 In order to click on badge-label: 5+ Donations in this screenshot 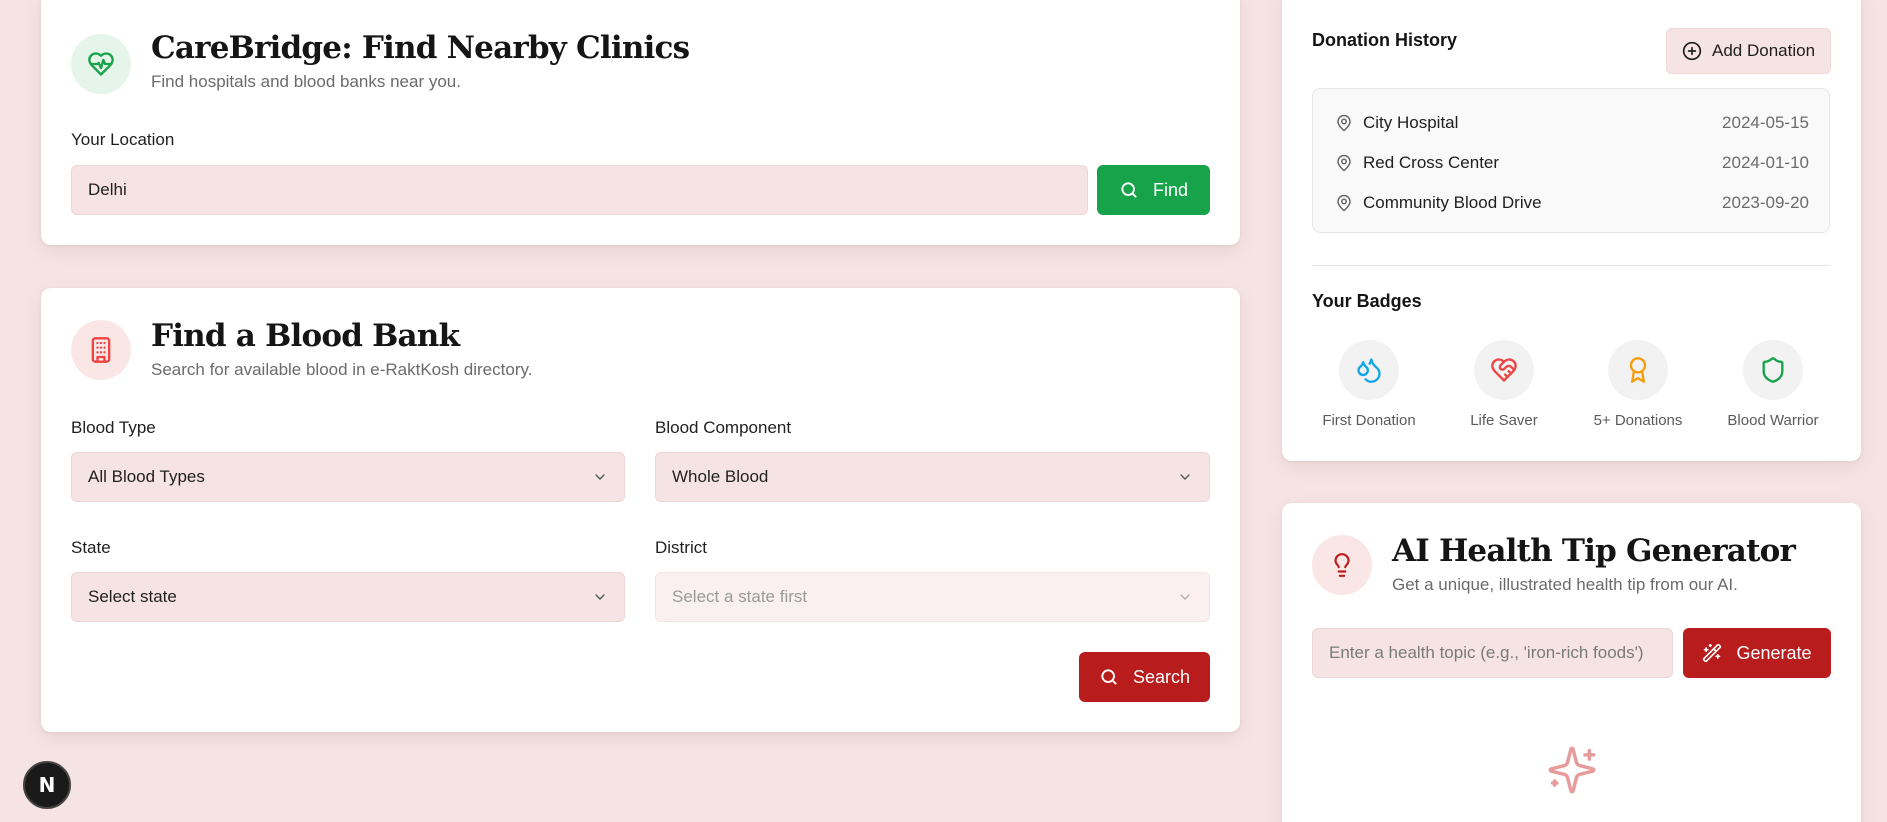, I will do `click(1638, 420)`.